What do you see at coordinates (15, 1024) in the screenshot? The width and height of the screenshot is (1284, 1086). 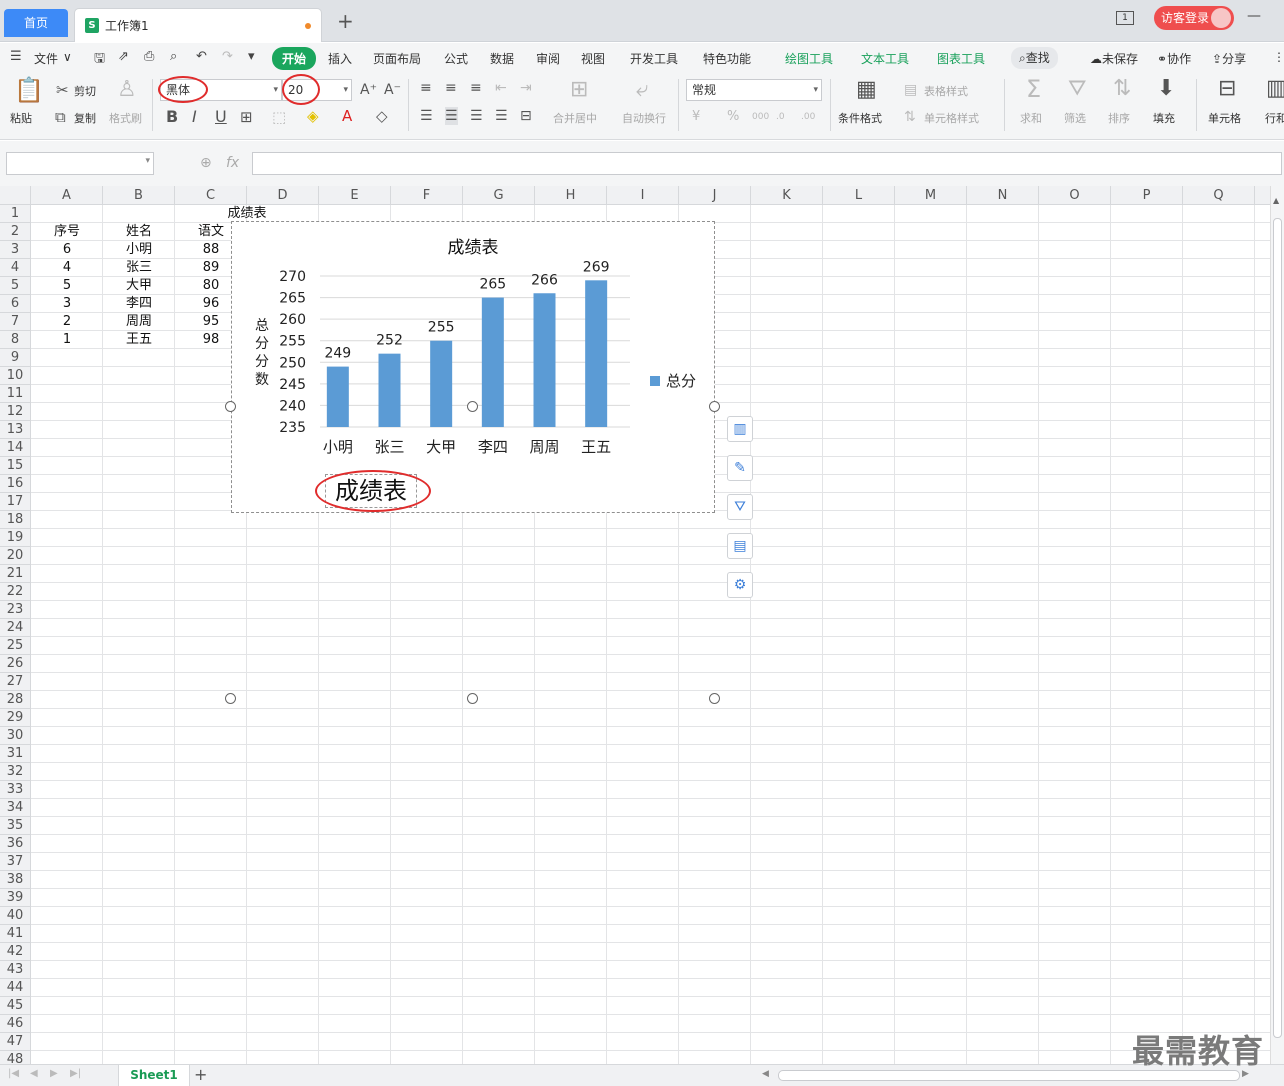 I see `row-header-46: 46` at bounding box center [15, 1024].